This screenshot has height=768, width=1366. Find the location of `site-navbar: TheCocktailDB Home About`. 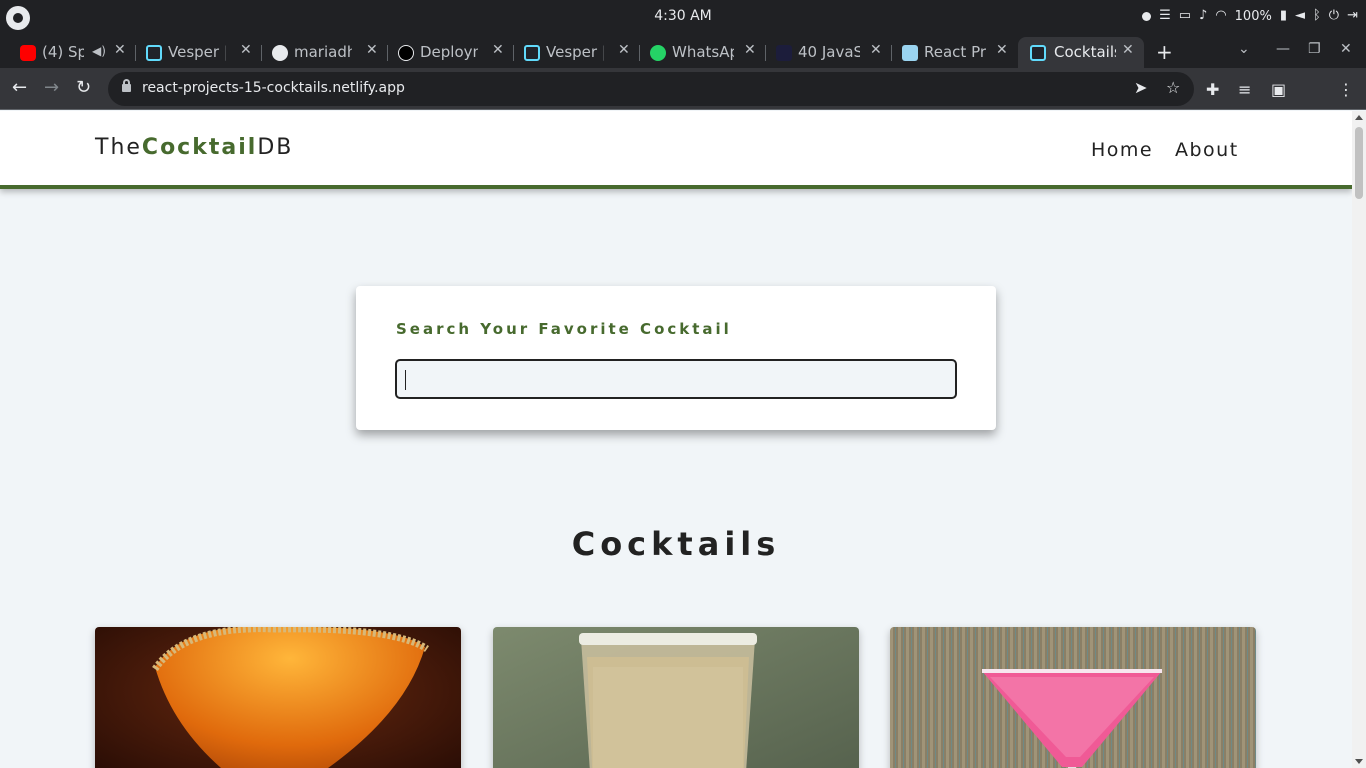

site-navbar: TheCocktailDB Home About is located at coordinates (676, 150).